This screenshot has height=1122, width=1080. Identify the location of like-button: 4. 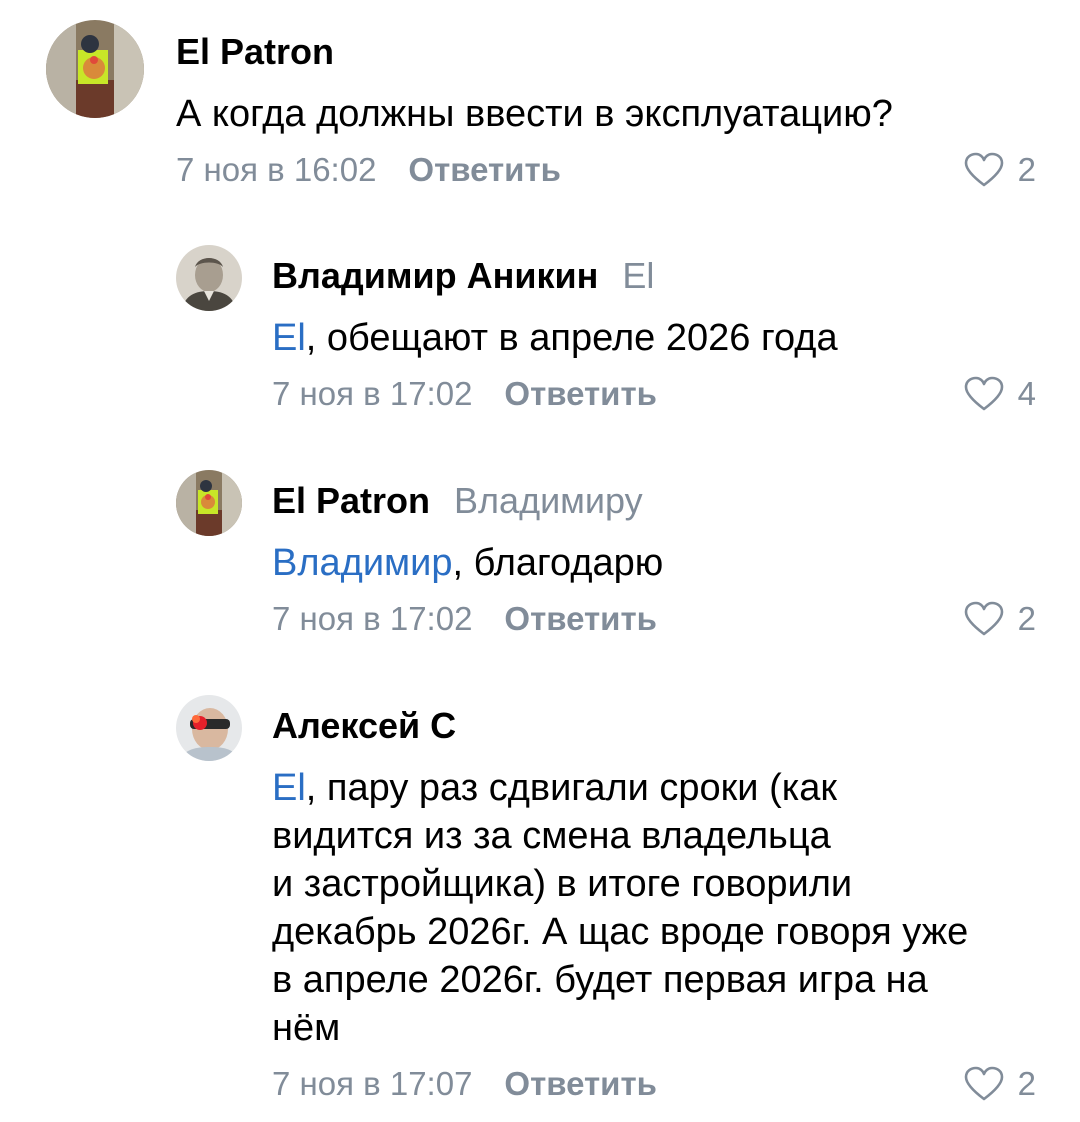
(1000, 394).